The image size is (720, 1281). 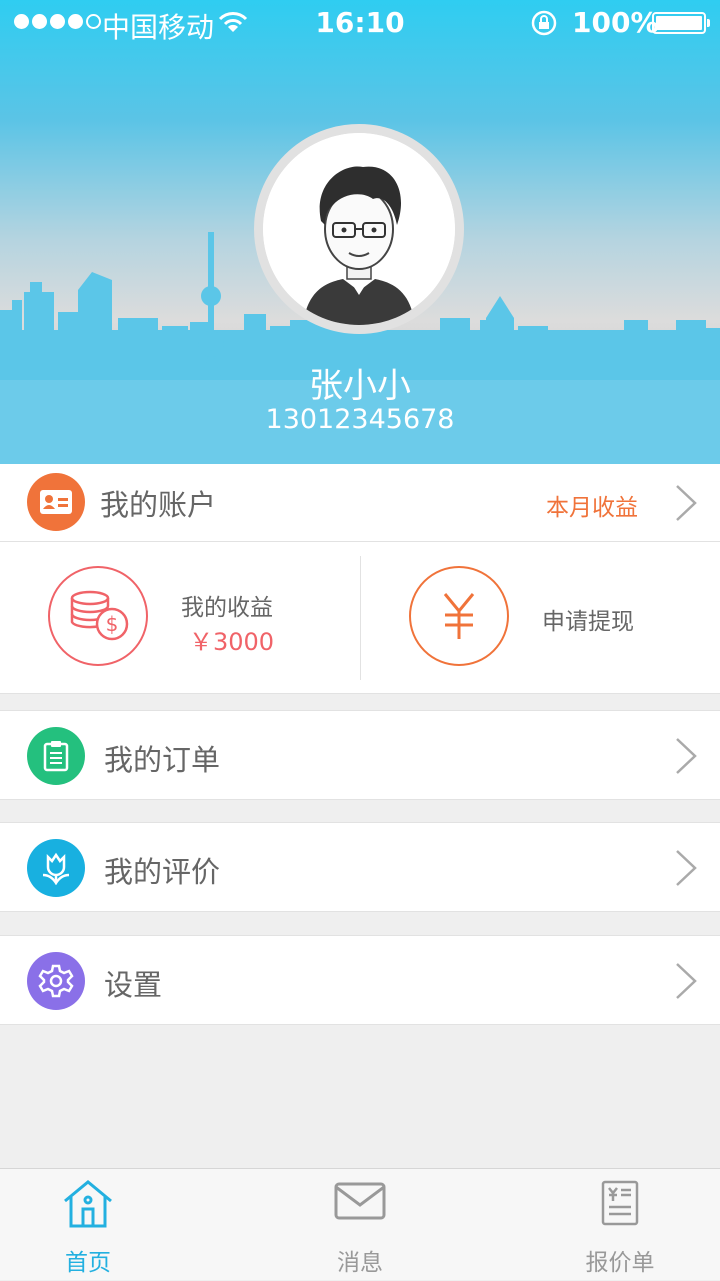 What do you see at coordinates (232, 642) in the screenshot?
I see `earnings-amount: ￥3000` at bounding box center [232, 642].